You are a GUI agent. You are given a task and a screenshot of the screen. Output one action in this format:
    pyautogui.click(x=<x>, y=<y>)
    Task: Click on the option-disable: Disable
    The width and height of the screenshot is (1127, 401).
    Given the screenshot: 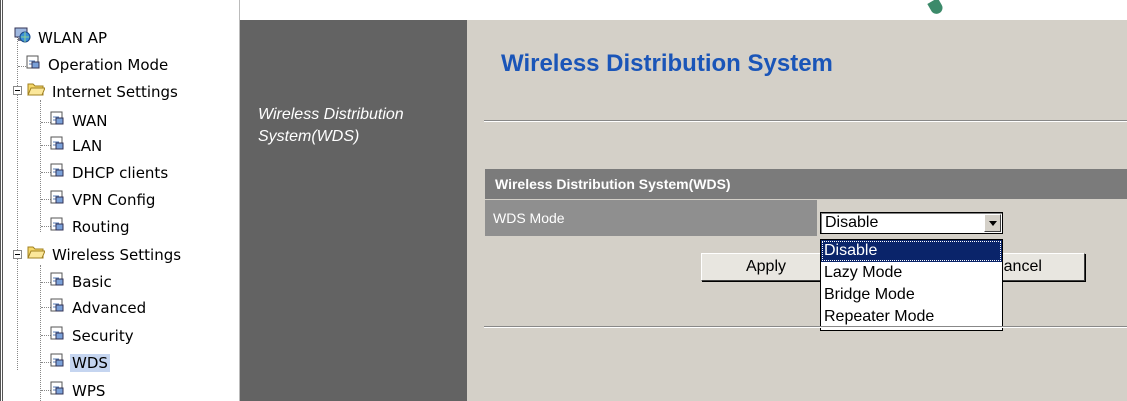 What is the action you would take?
    pyautogui.click(x=911, y=251)
    